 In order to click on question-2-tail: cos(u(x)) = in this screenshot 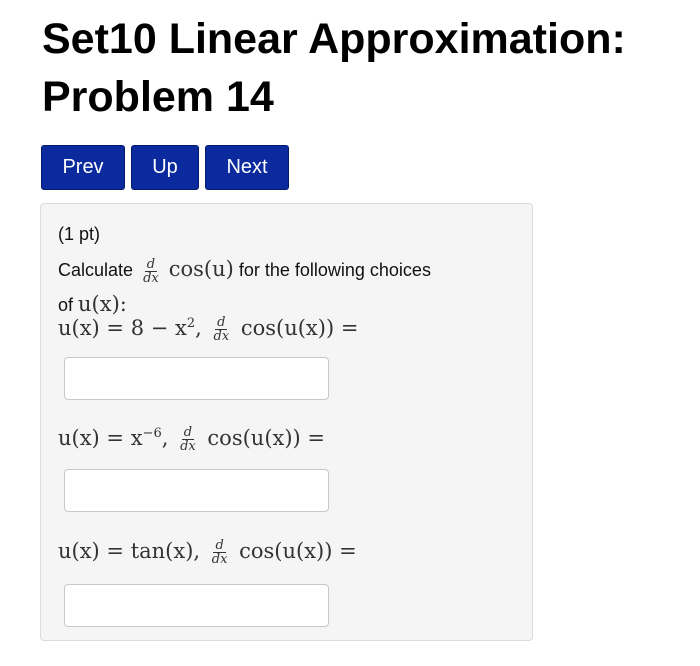, I will do `click(266, 438)`.